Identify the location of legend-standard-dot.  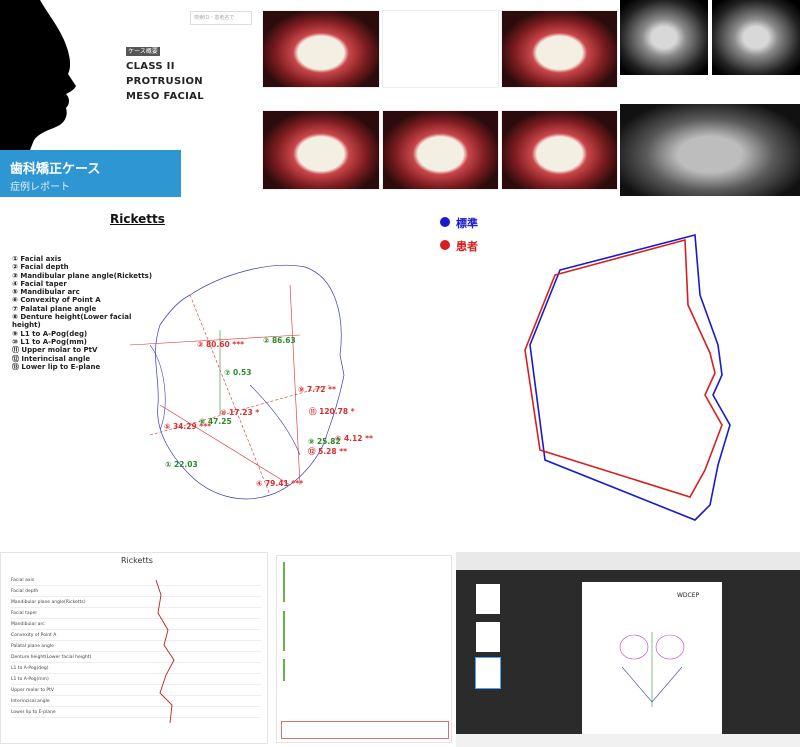
(445, 222).